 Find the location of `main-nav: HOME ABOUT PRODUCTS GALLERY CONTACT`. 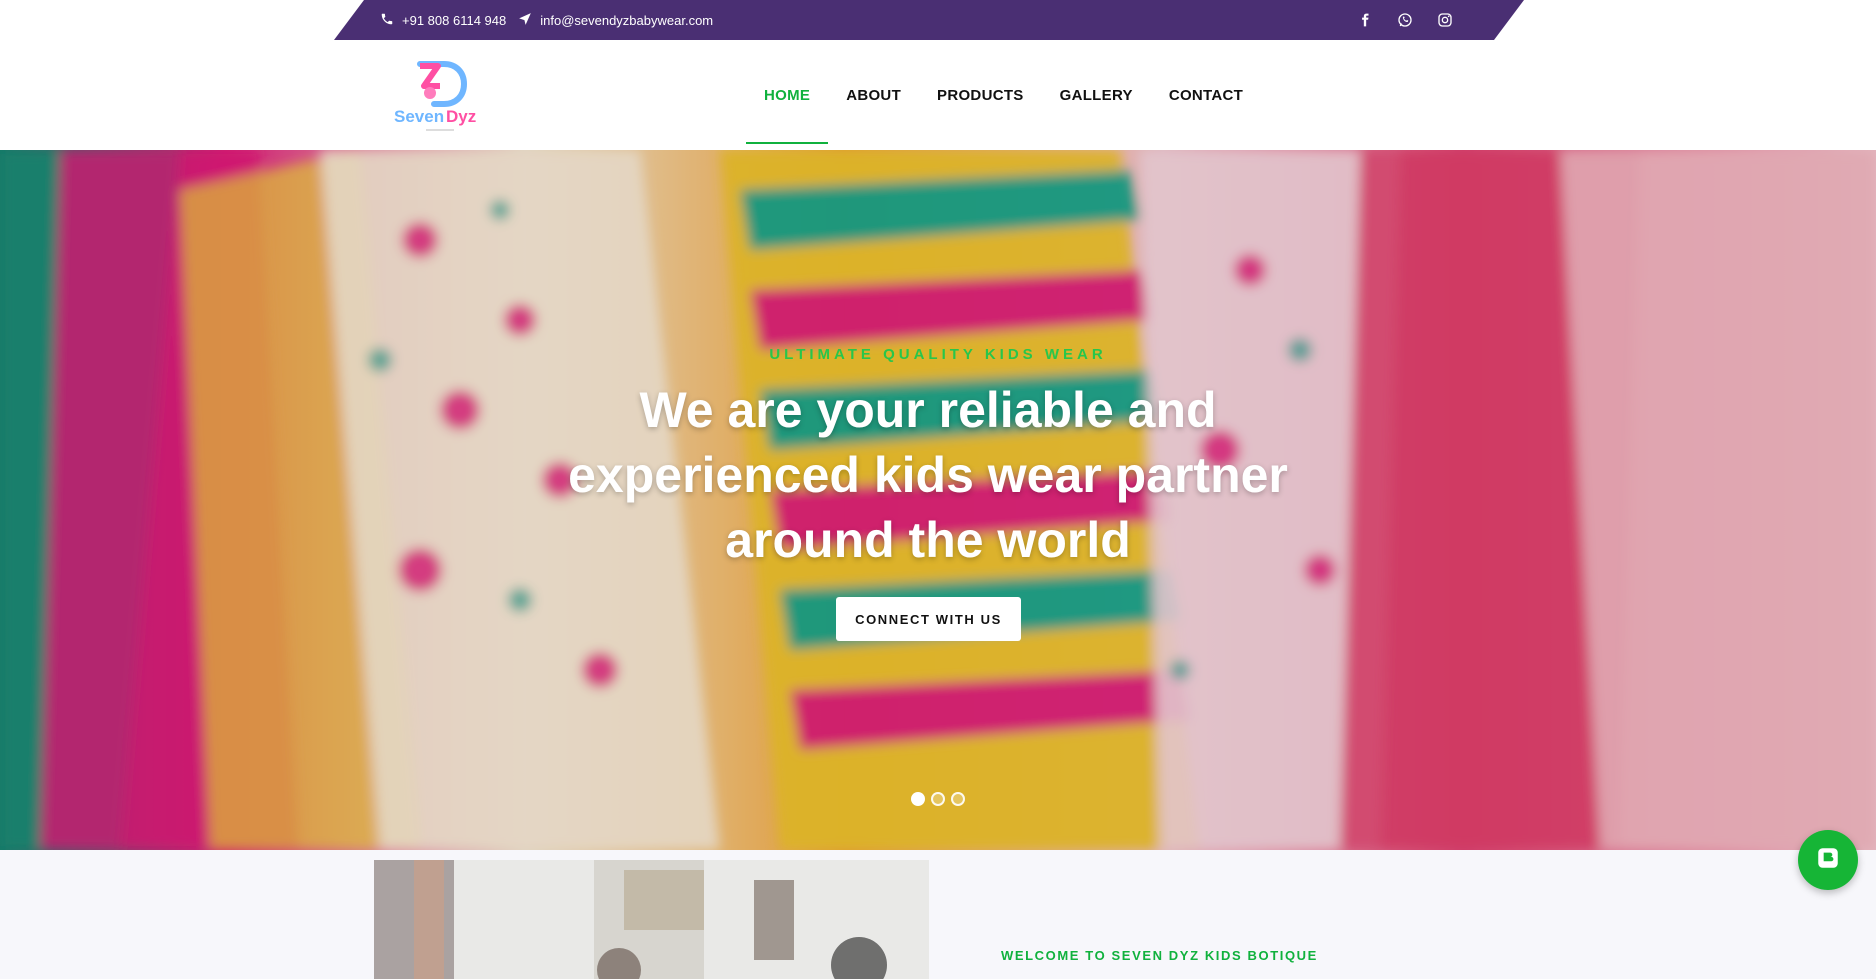

main-nav: HOME ABOUT PRODUCTS GALLERY CONTACT is located at coordinates (1003, 95).